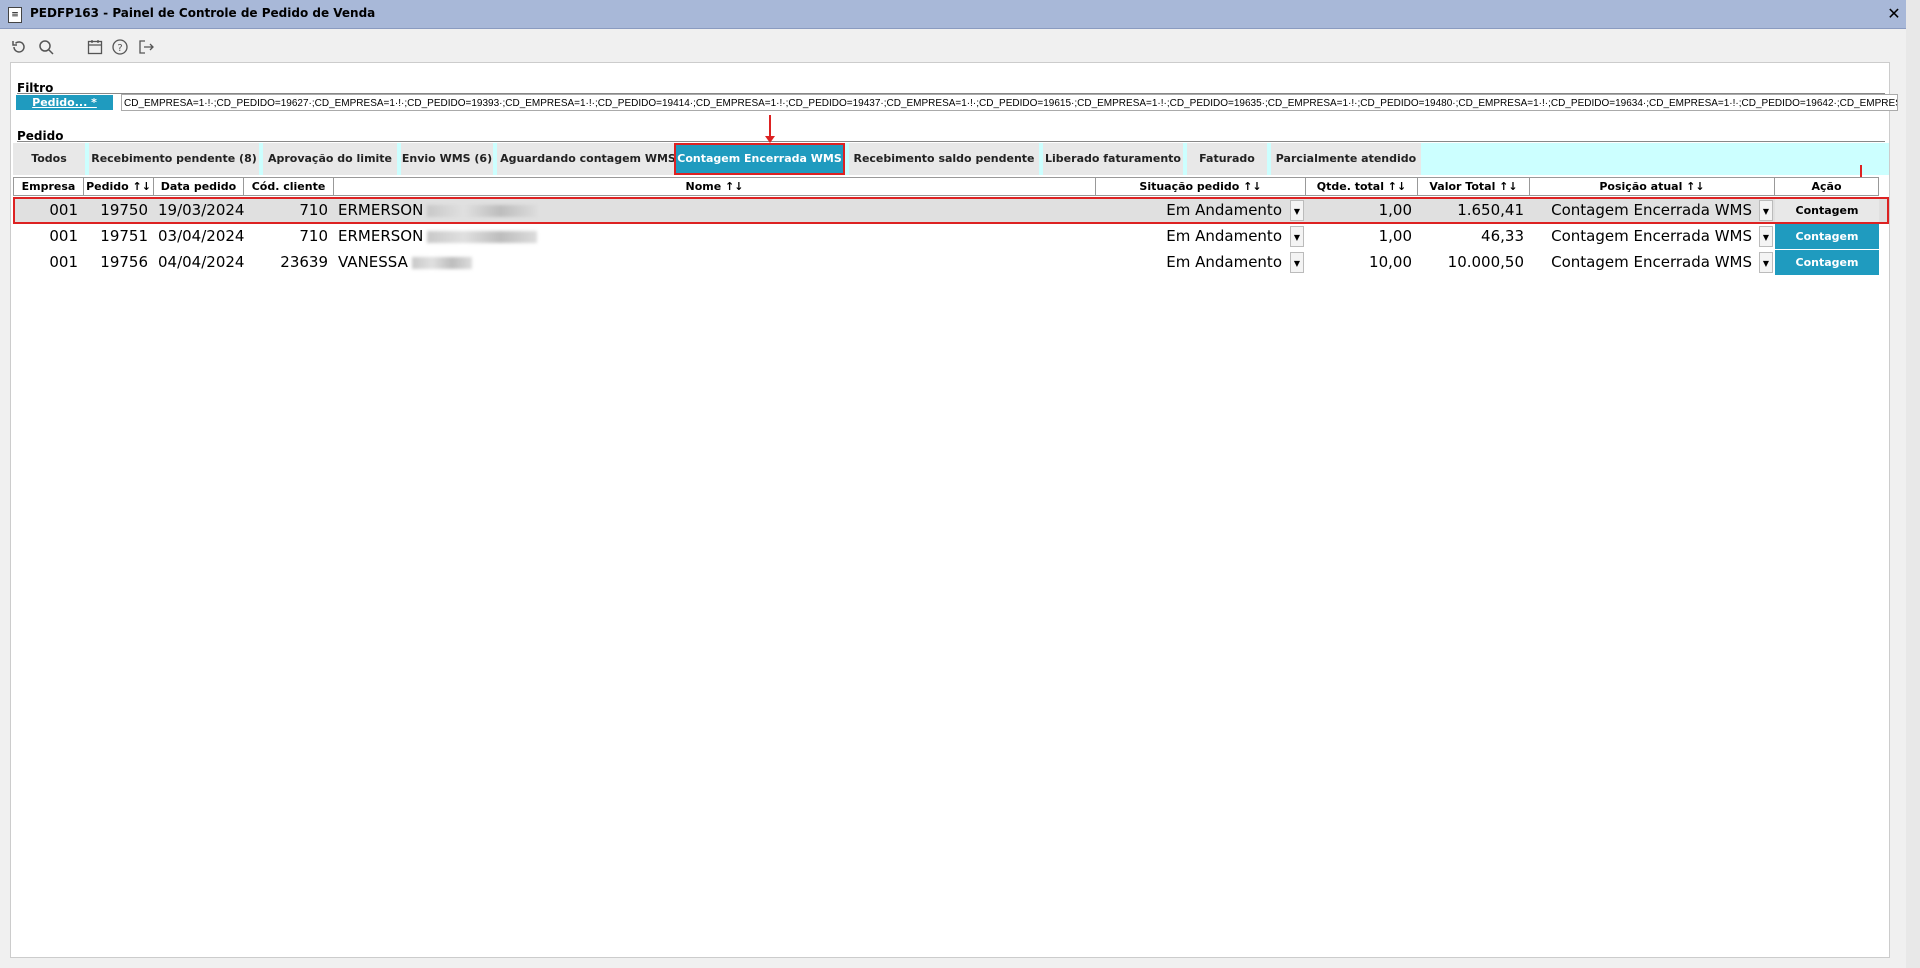 This screenshot has height=968, width=1920. I want to click on tab-contagem-encerrada: Contagem Encerrada WMS (3), so click(759, 168).